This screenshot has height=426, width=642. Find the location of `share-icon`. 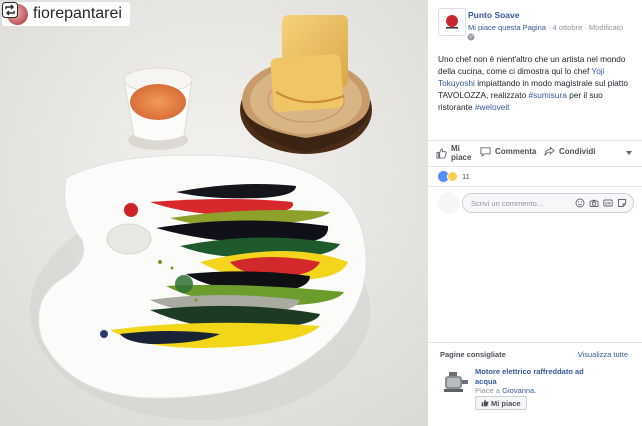

share-icon is located at coordinates (549, 151).